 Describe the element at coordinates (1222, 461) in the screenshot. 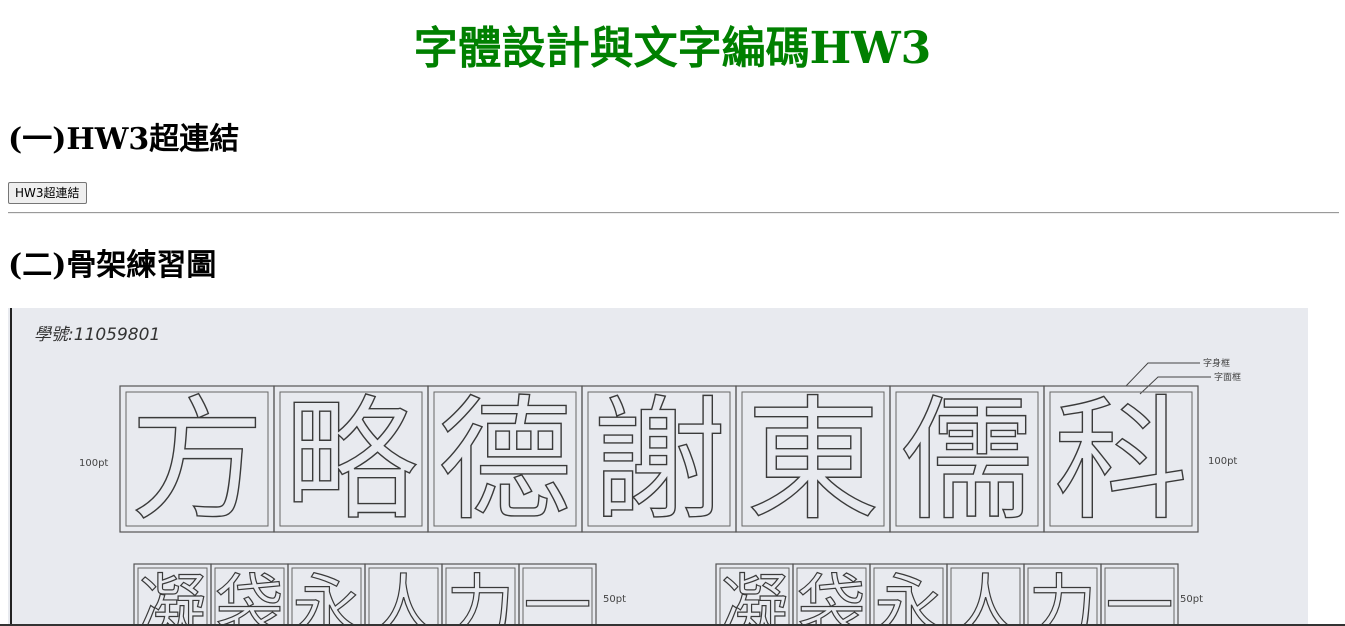

I see `size-label-large-right: 100pt` at that location.